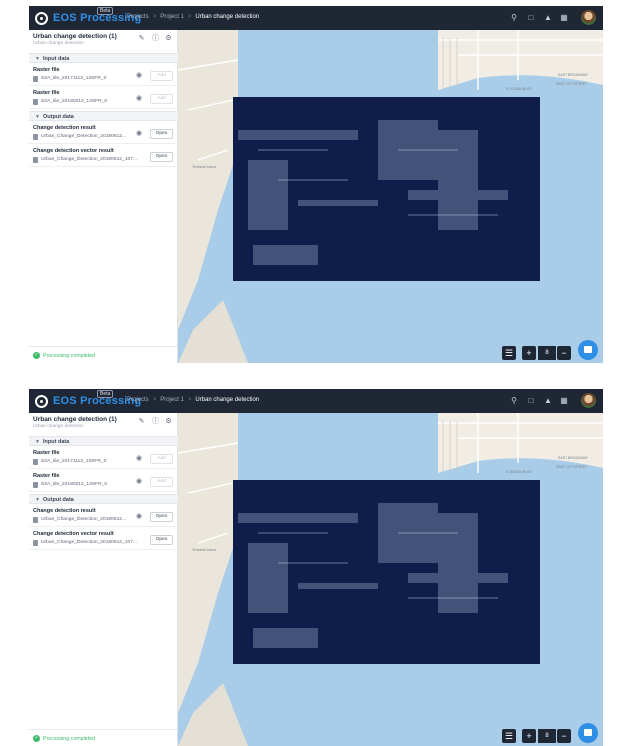 This screenshot has height=746, width=618. Describe the element at coordinates (58, 117) in the screenshot. I see `section-label: Output data` at that location.